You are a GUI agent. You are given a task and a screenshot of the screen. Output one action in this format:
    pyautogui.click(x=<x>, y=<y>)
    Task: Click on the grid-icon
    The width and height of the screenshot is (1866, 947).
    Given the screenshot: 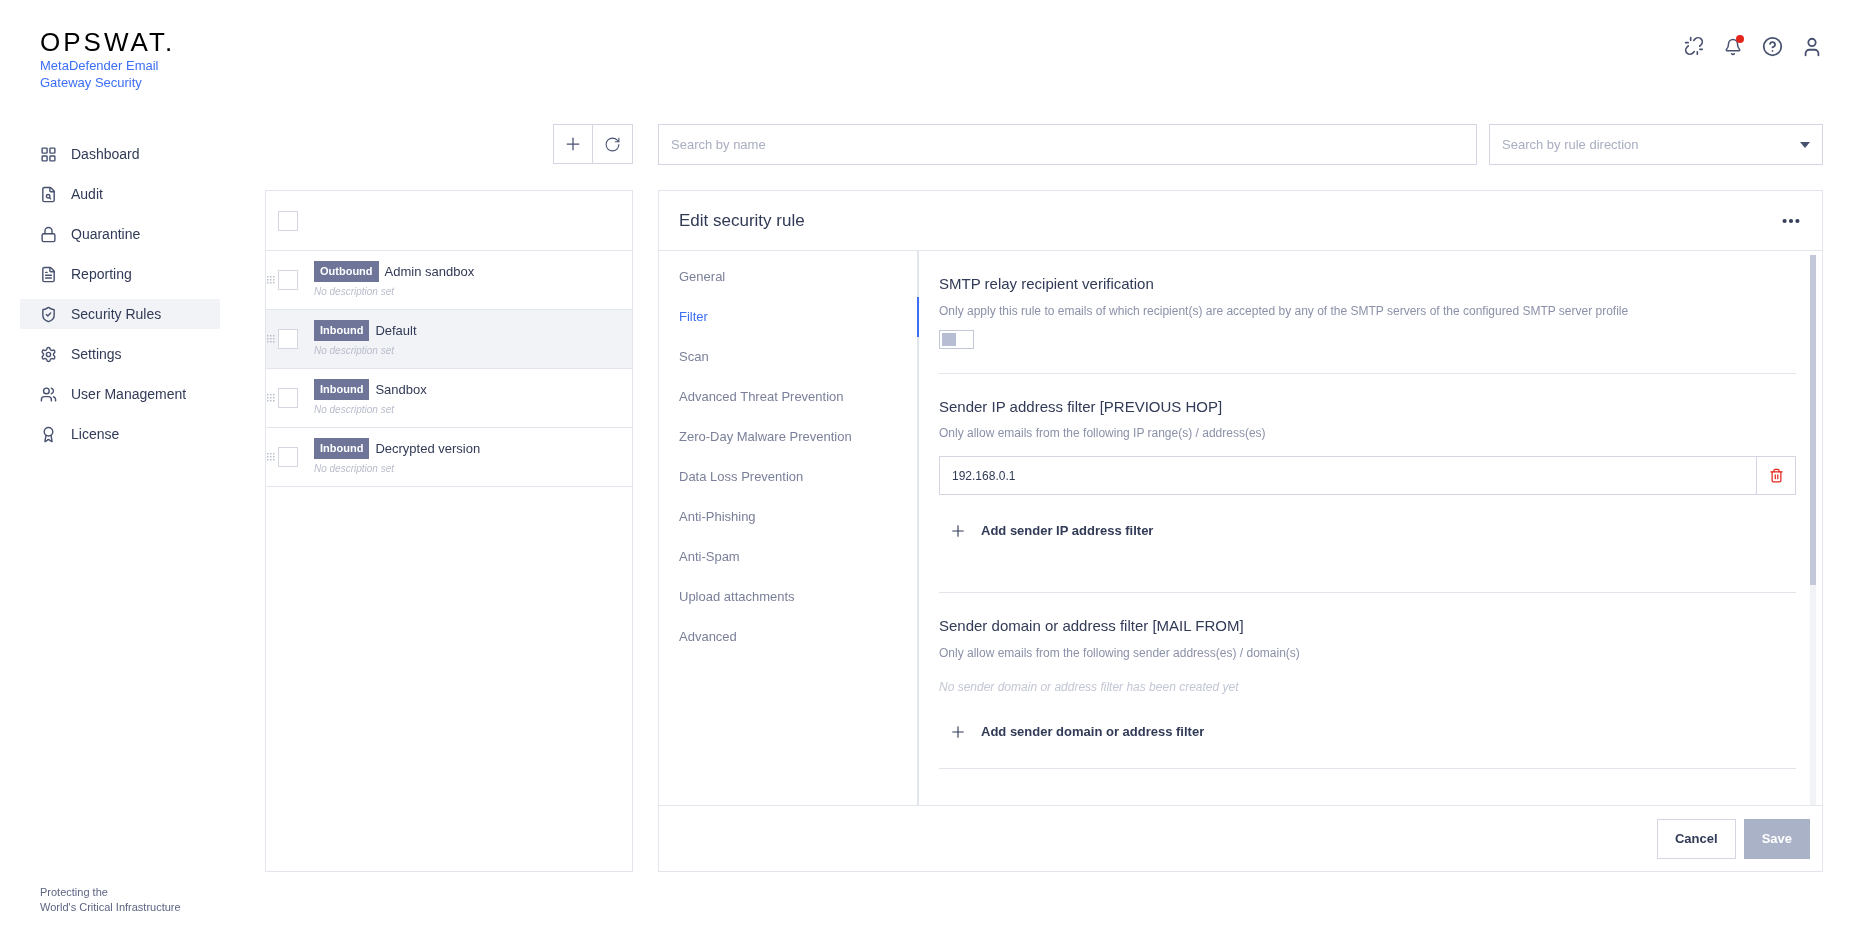 What is the action you would take?
    pyautogui.click(x=48, y=154)
    